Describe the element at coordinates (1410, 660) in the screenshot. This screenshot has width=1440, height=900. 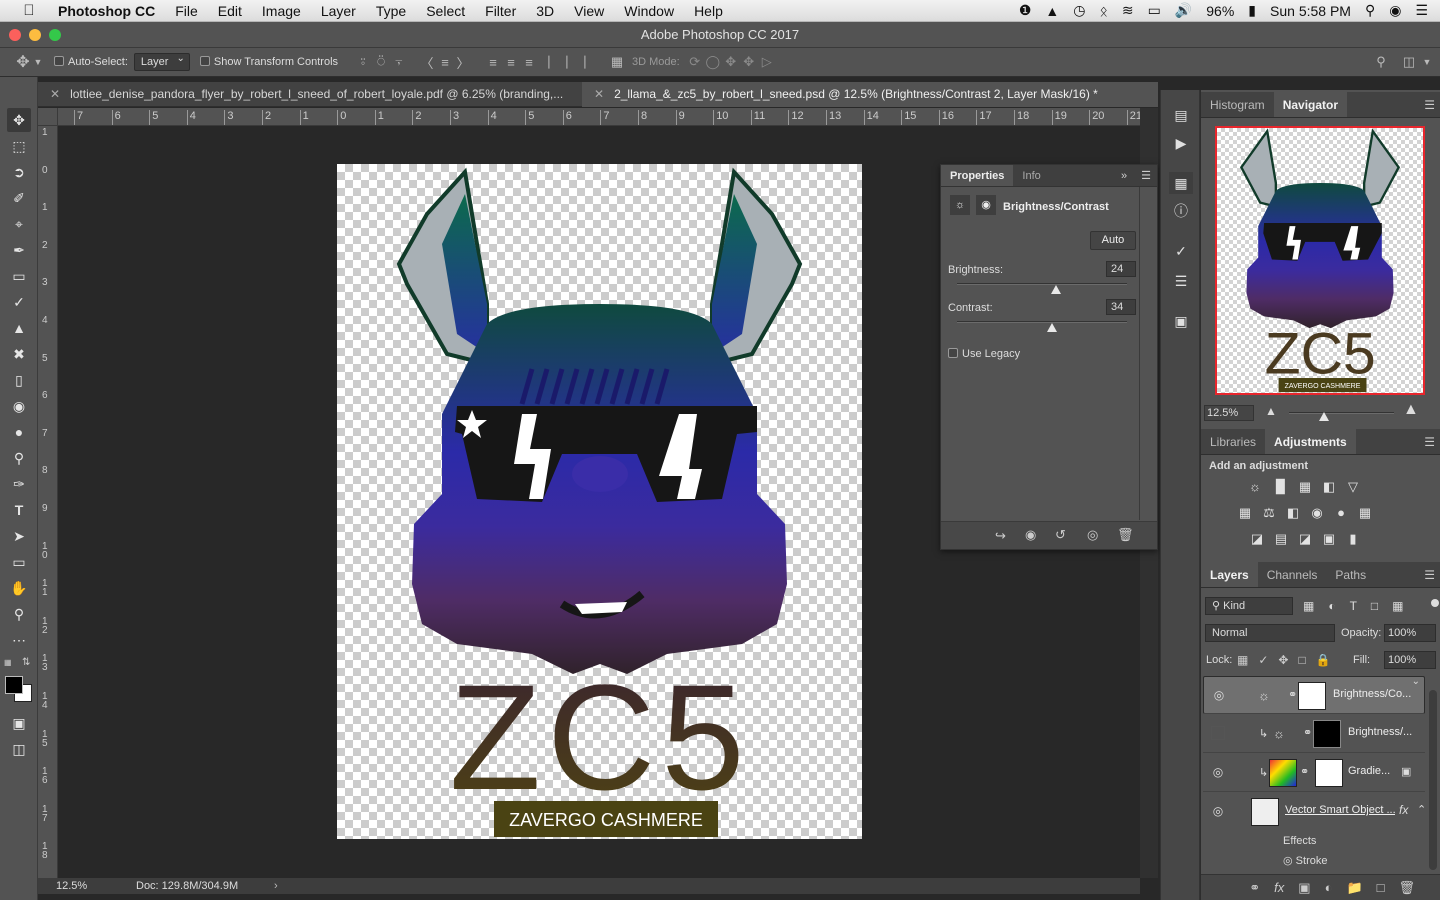
I see `fill-field: 100%` at that location.